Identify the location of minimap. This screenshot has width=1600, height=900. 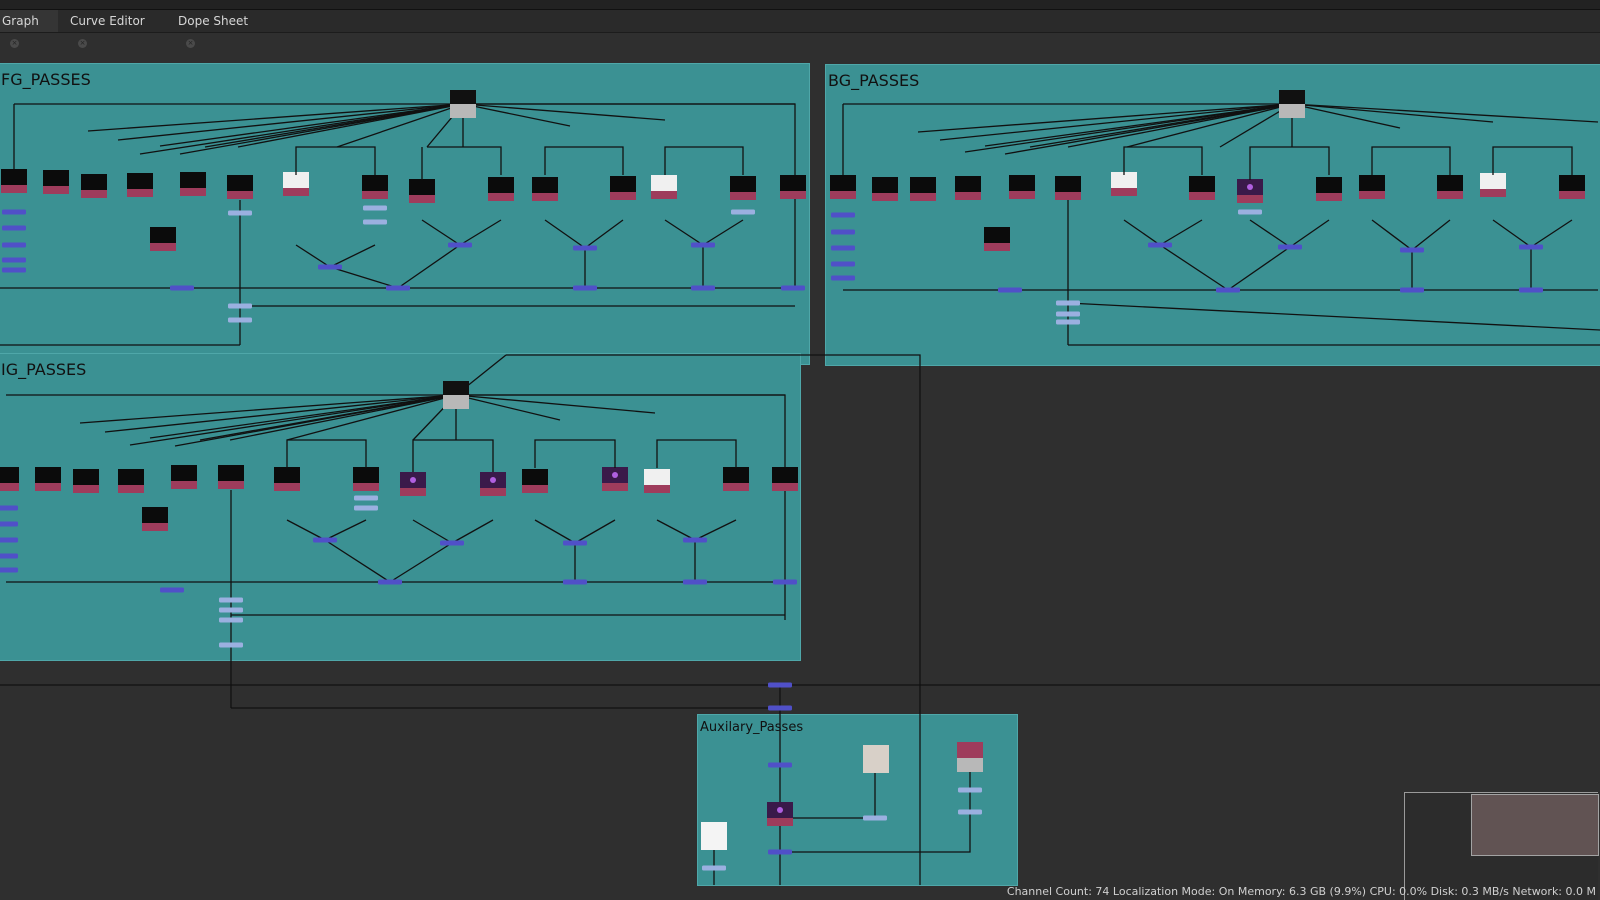
(1501, 846).